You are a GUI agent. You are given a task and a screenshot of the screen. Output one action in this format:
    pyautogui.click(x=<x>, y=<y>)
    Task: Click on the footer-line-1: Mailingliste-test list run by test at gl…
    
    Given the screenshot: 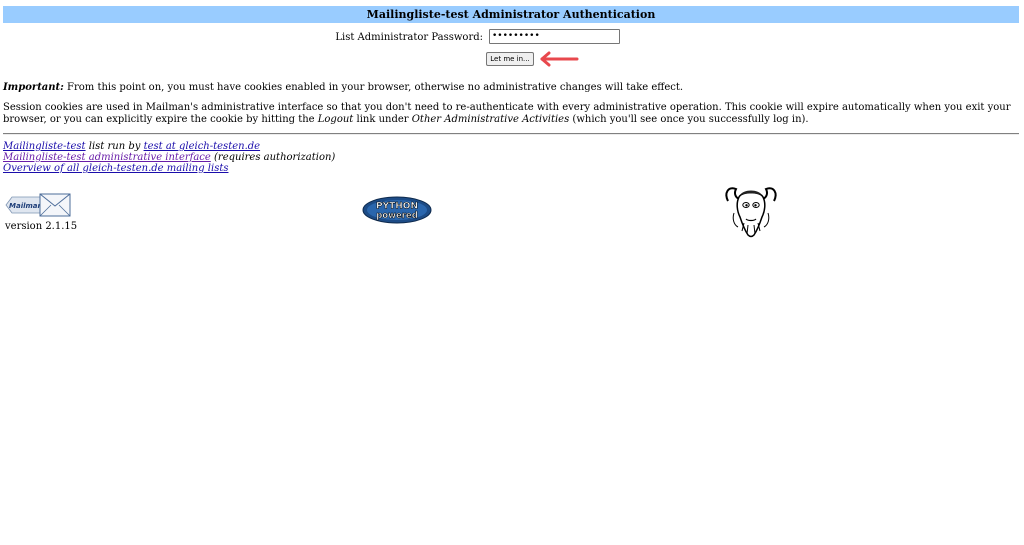 What is the action you would take?
    pyautogui.click(x=169, y=146)
    